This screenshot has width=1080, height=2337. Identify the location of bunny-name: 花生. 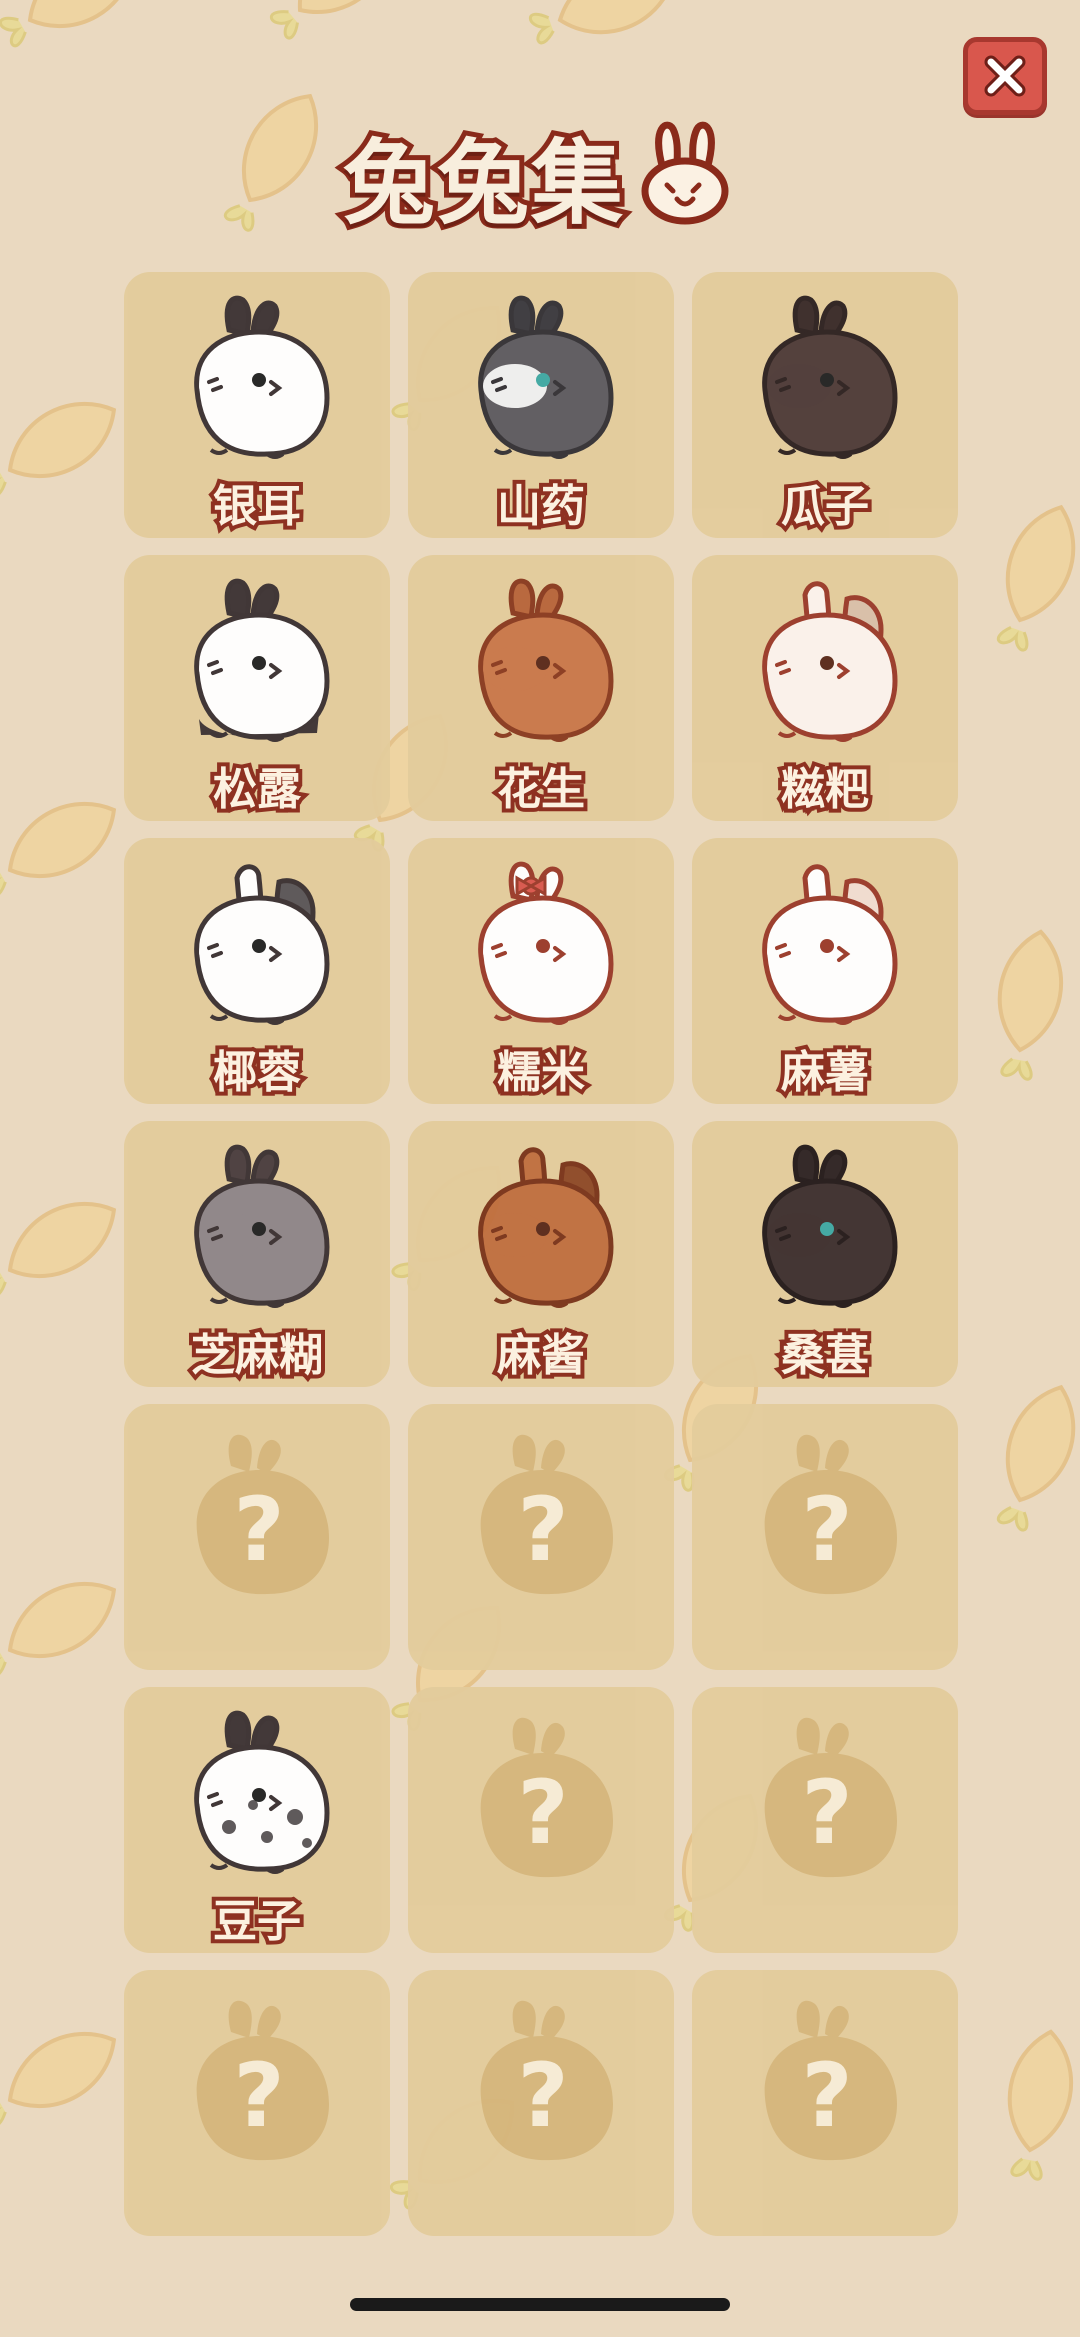
(541, 789).